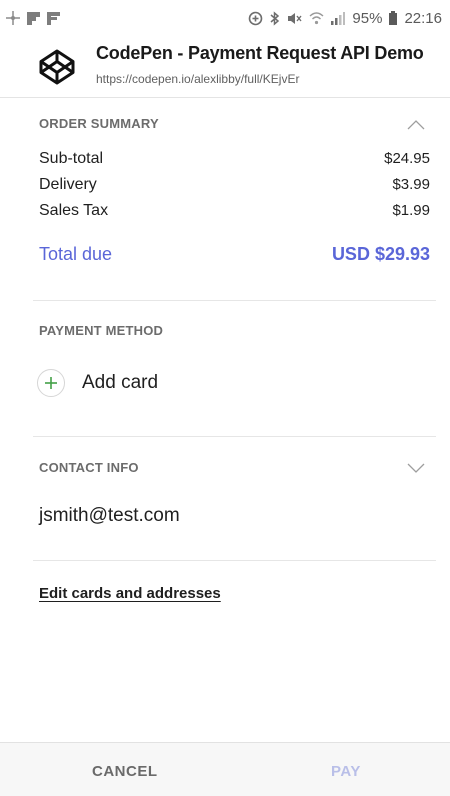 The height and width of the screenshot is (796, 450). What do you see at coordinates (393, 18) in the screenshot?
I see `battery-icon` at bounding box center [393, 18].